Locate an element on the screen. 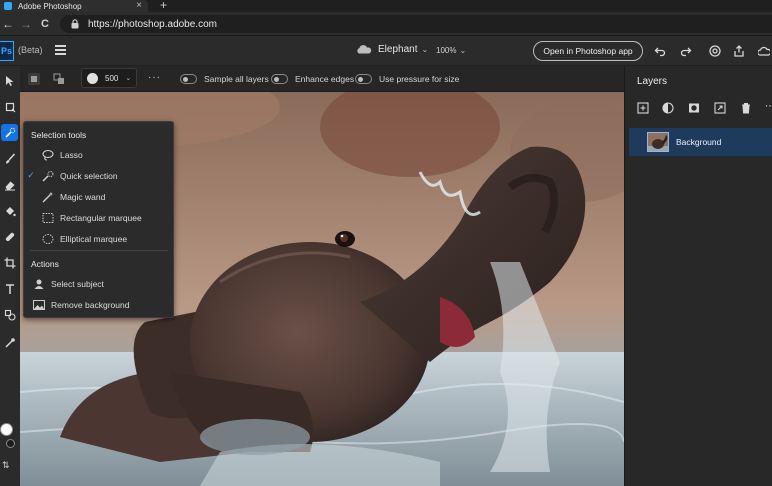 The width and height of the screenshot is (772, 486). crop-tool is located at coordinates (9, 262).